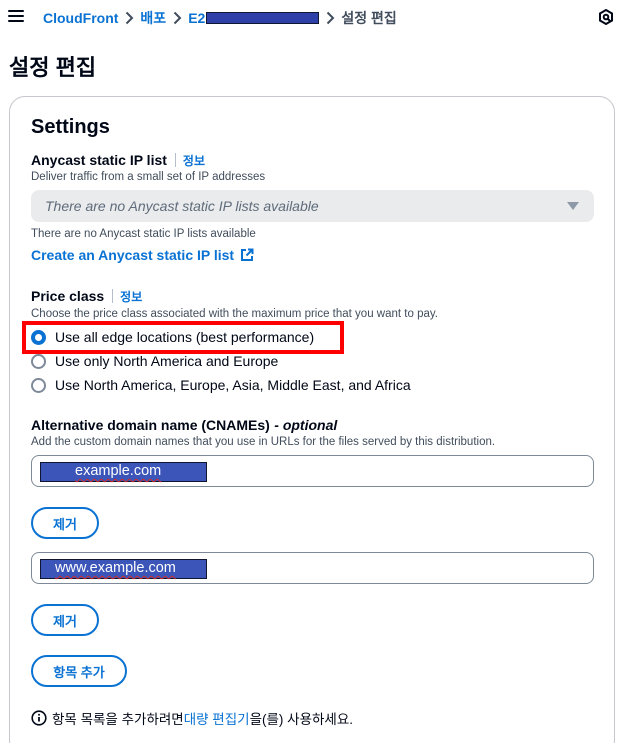 This screenshot has width=620, height=743. What do you see at coordinates (194, 161) in the screenshot?
I see `anycast-info-link: 정보` at bounding box center [194, 161].